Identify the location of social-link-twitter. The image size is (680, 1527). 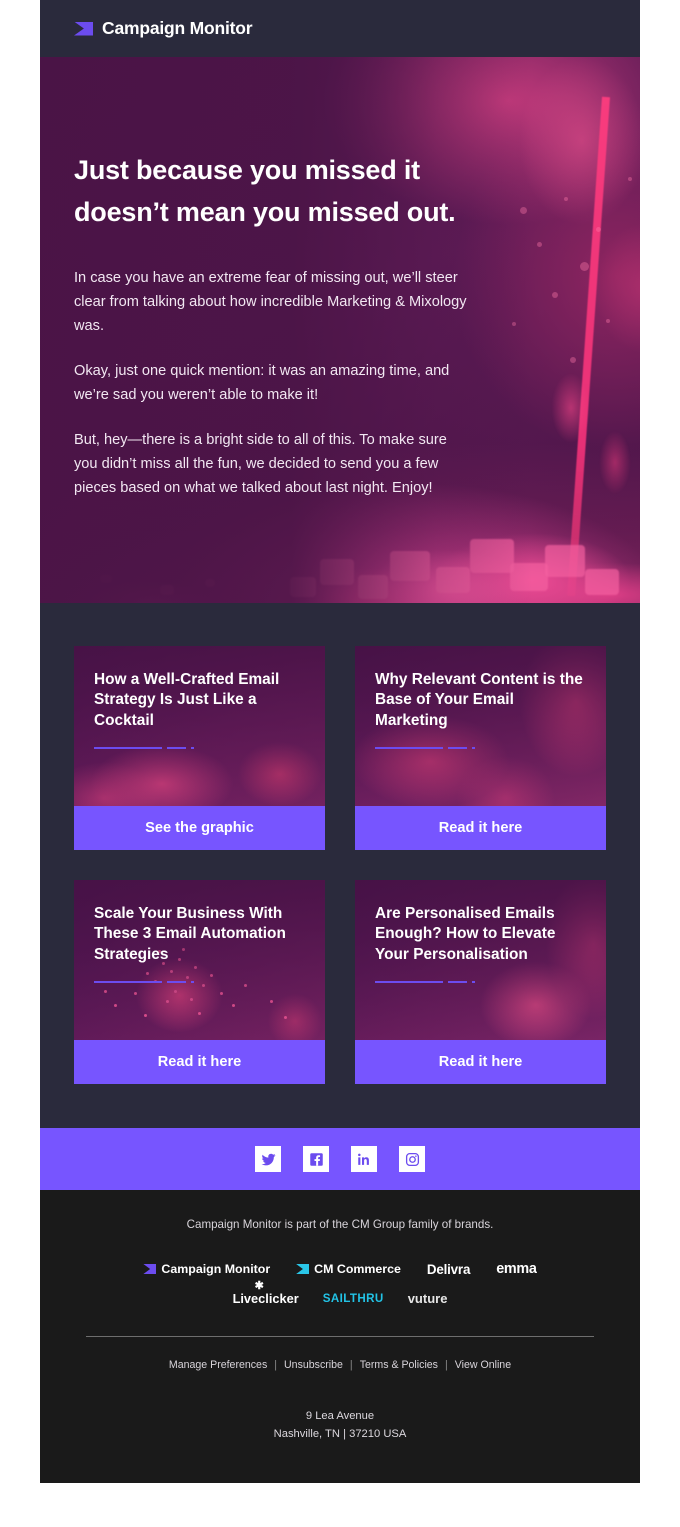
(268, 1159).